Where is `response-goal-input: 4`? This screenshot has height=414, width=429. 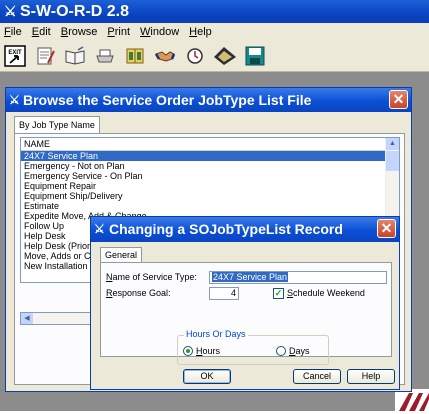 response-goal-input: 4 is located at coordinates (224, 293).